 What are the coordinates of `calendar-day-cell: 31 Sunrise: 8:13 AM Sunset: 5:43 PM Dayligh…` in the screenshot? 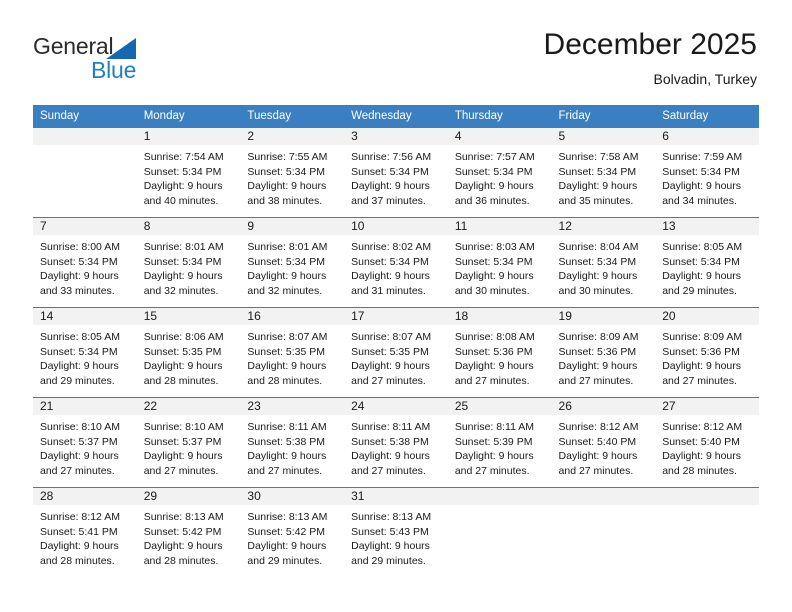 It's located at (396, 532).